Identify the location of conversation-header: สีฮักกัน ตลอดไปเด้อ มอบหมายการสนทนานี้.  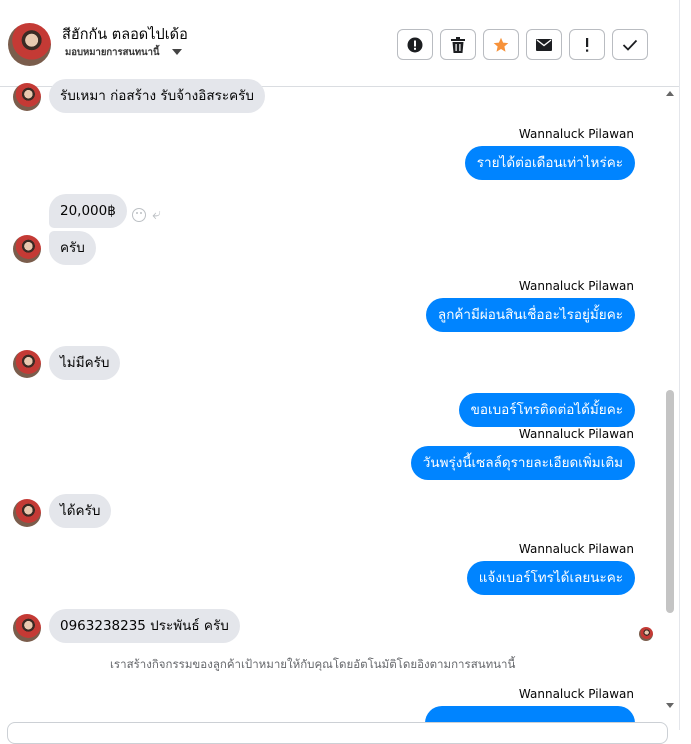
(339, 43).